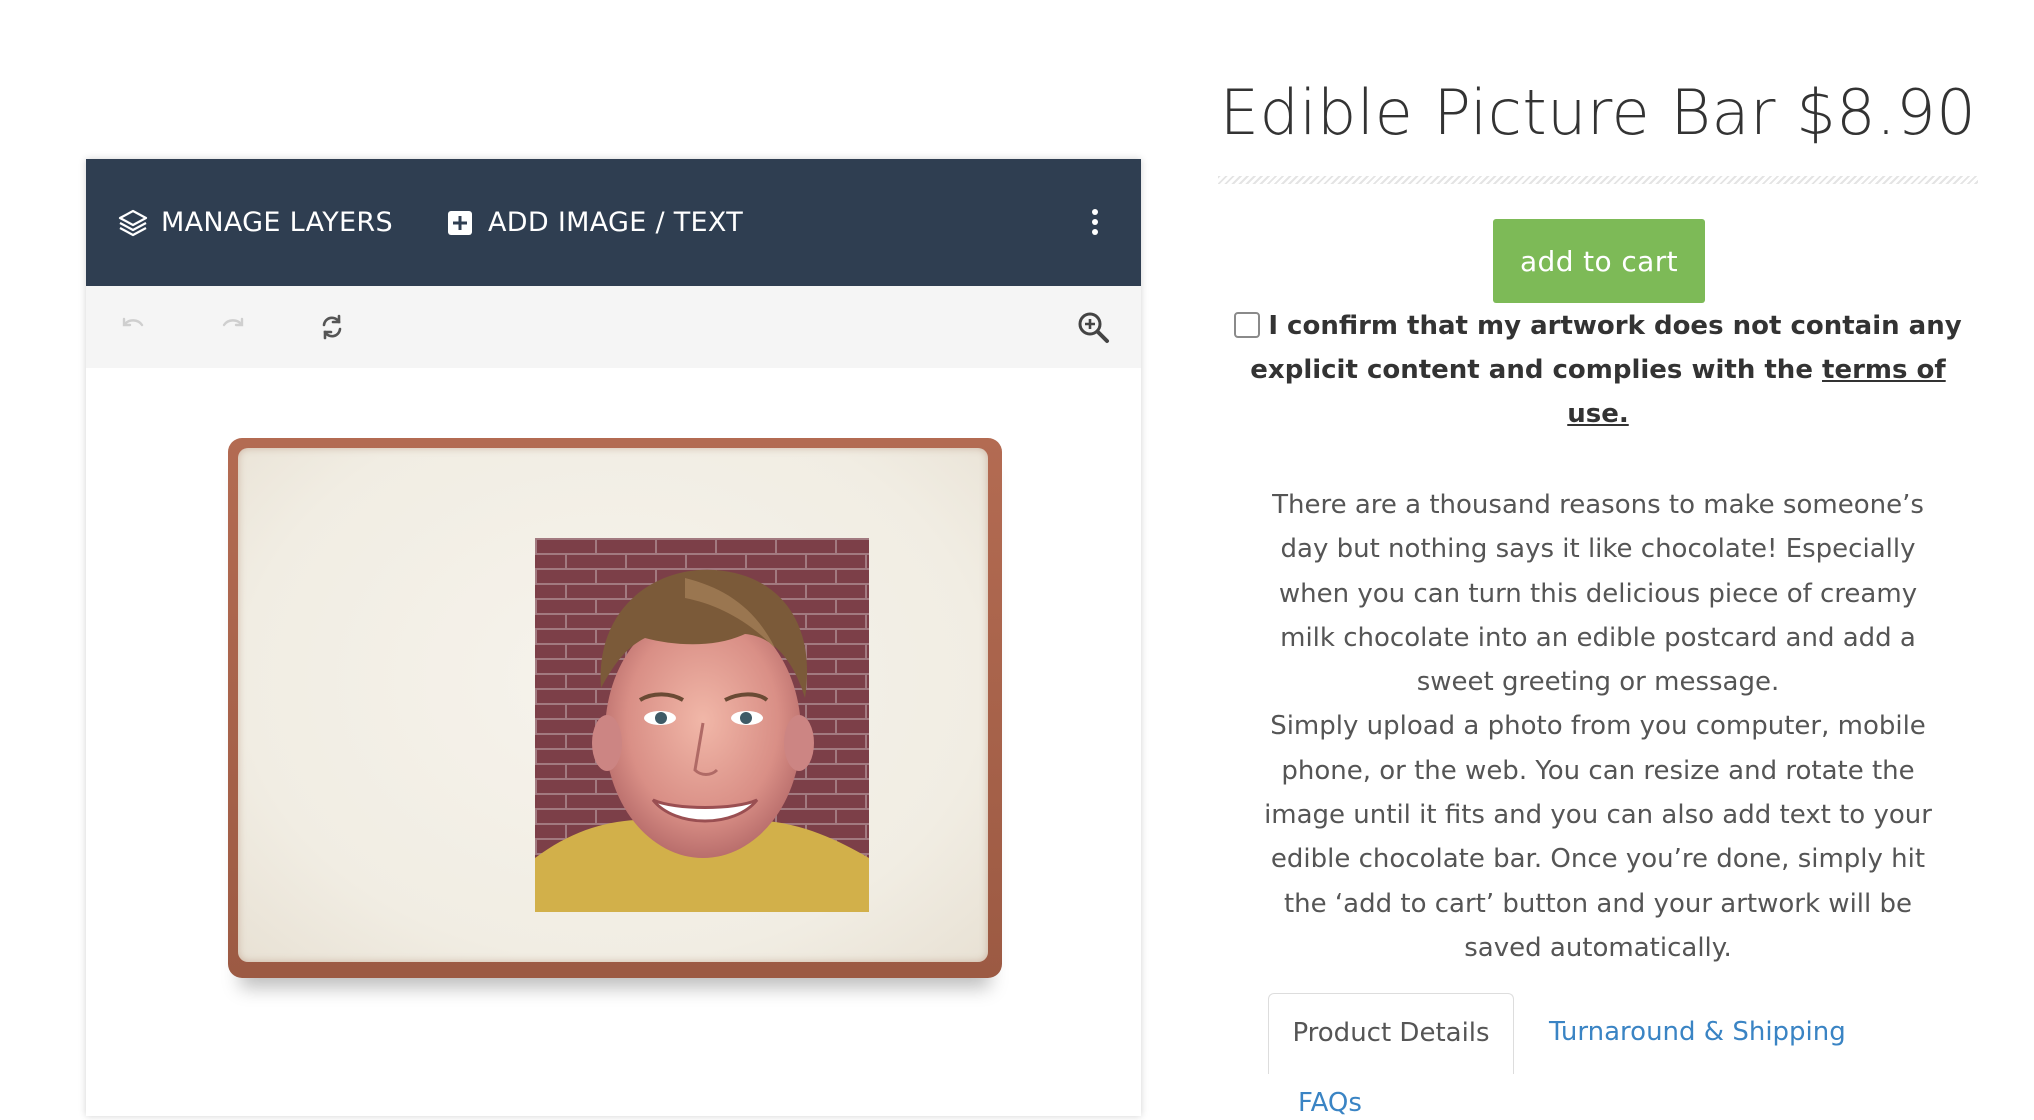  What do you see at coordinates (1093, 327) in the screenshot?
I see `zoom-in-icon` at bounding box center [1093, 327].